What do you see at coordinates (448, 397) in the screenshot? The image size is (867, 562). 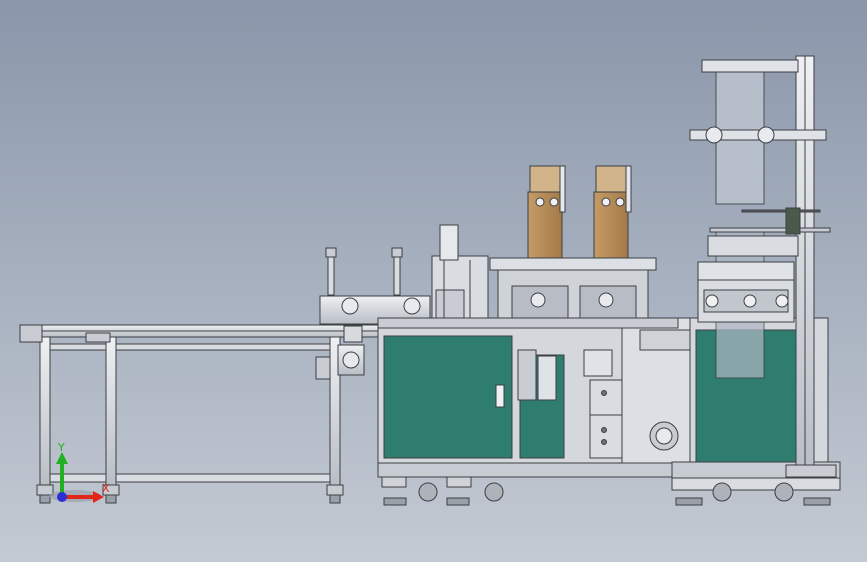 I see `cabinet-door-left` at bounding box center [448, 397].